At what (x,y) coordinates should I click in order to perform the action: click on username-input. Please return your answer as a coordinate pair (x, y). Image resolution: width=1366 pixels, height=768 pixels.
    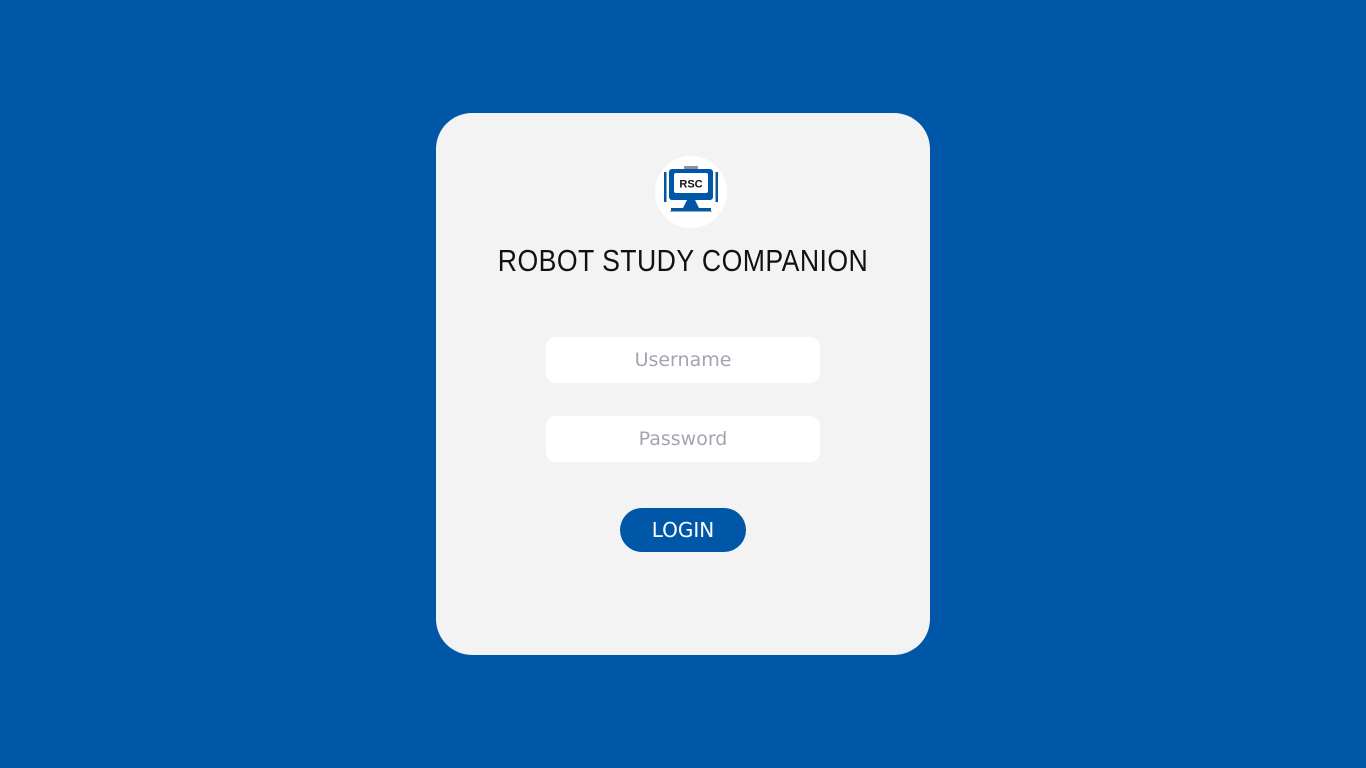
    Looking at the image, I should click on (683, 360).